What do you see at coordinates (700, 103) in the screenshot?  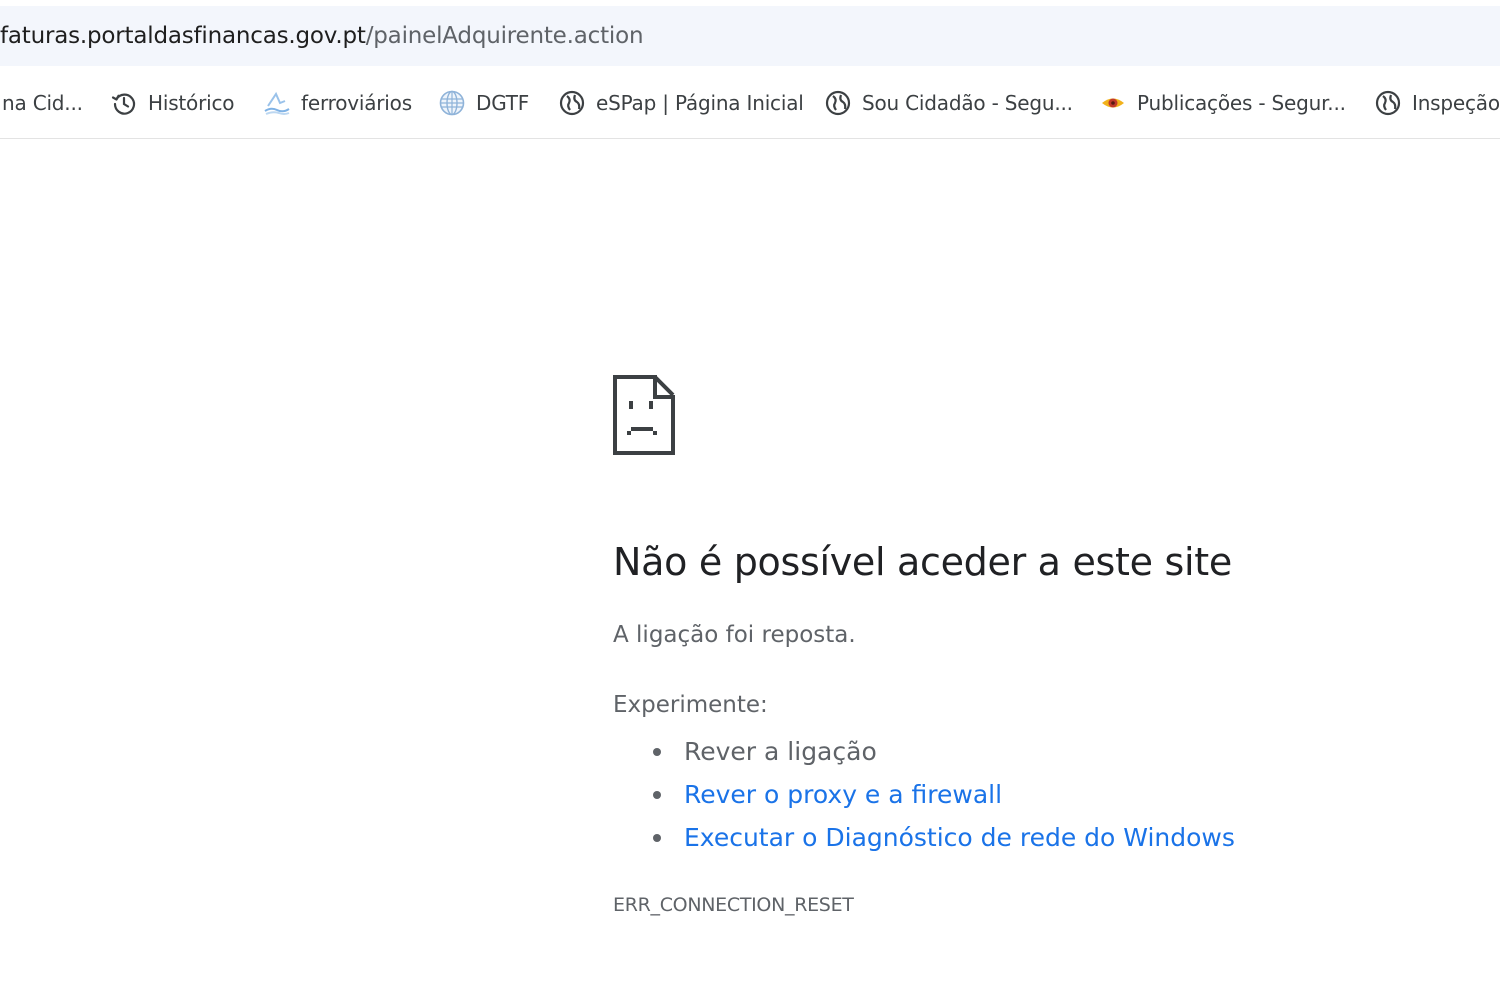 I see `bookmark-label: eSPap | Página Inicial` at bounding box center [700, 103].